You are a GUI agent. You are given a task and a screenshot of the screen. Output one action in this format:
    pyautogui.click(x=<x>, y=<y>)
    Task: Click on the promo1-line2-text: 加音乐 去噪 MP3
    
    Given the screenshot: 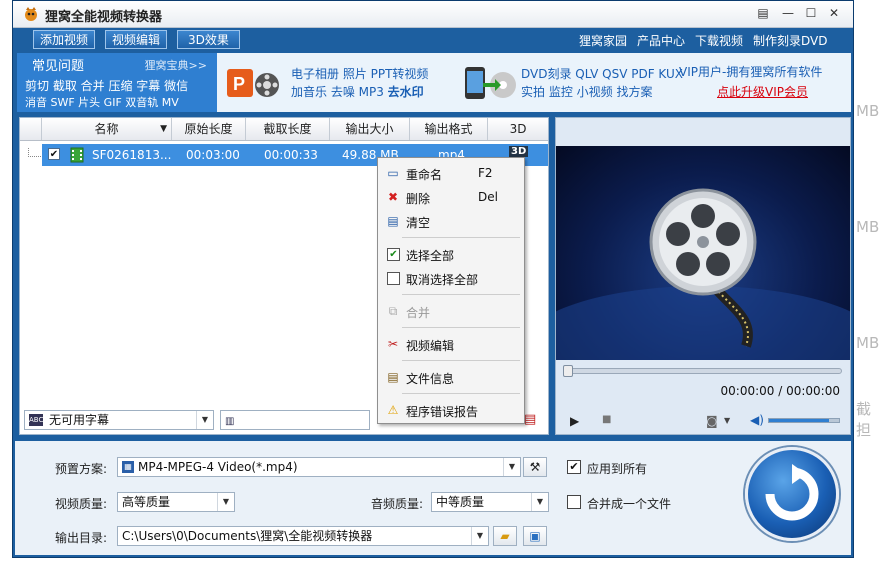 What is the action you would take?
    pyautogui.click(x=339, y=92)
    